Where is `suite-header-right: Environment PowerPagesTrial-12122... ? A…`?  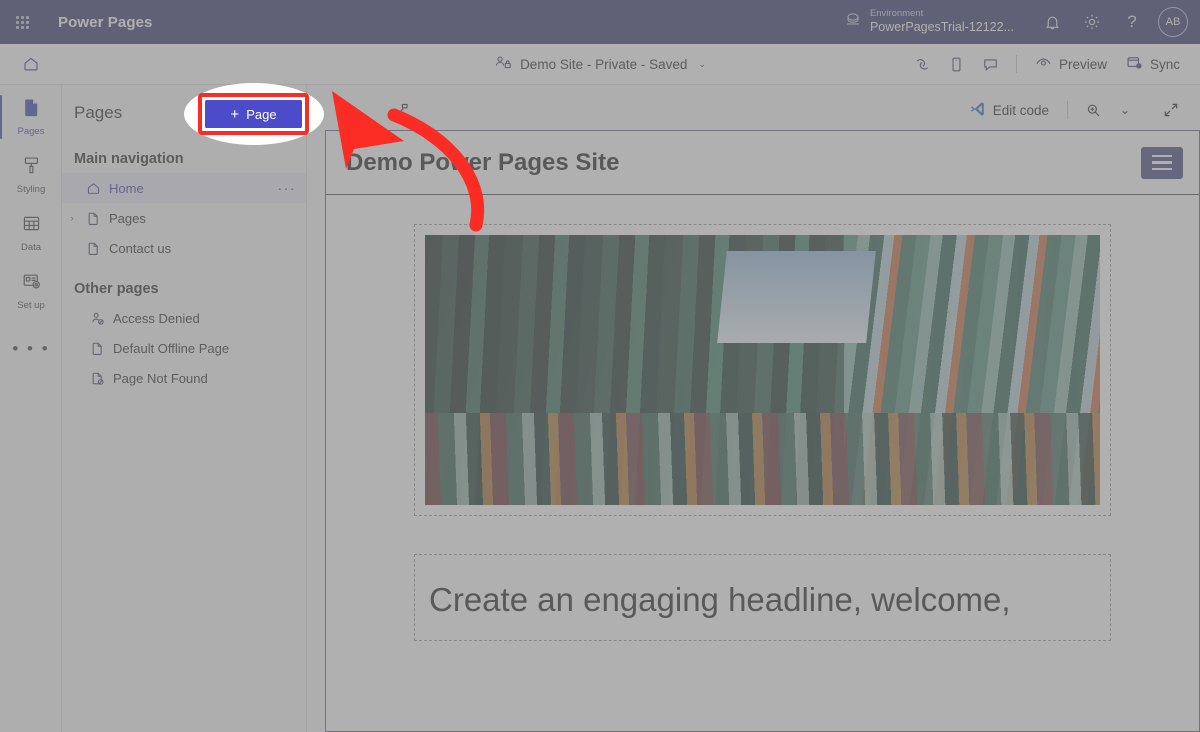 suite-header-right: Environment PowerPagesTrial-12122... ? A… is located at coordinates (1022, 22).